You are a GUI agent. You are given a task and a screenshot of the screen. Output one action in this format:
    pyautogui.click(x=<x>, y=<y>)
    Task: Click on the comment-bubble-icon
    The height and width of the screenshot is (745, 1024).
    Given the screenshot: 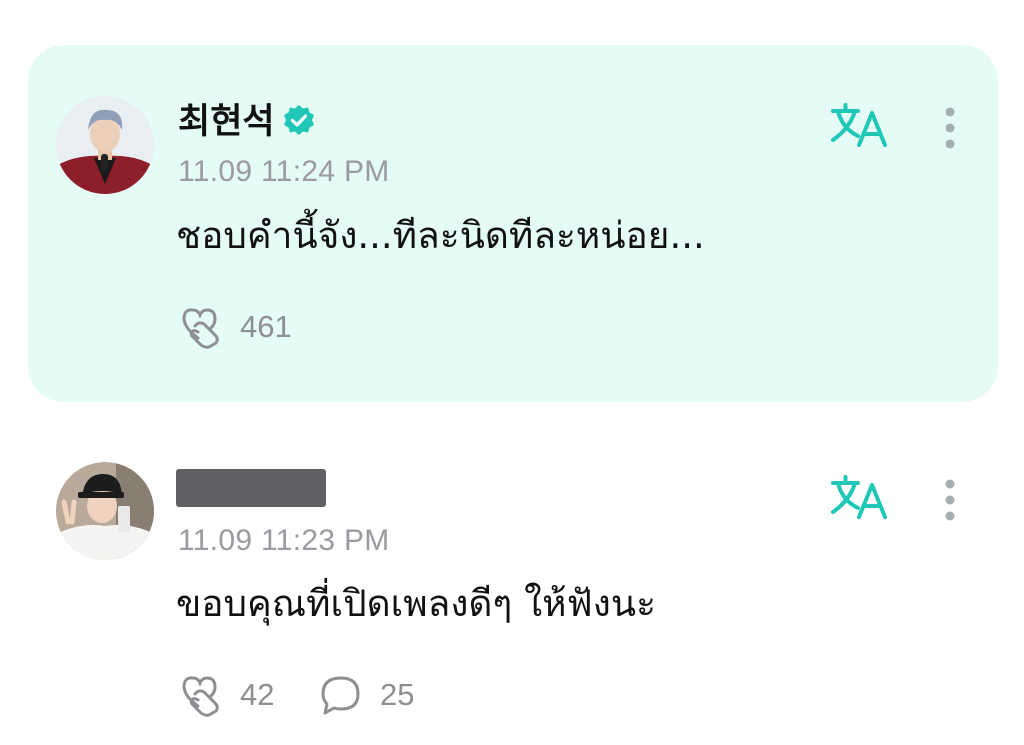 What is the action you would take?
    pyautogui.click(x=340, y=695)
    